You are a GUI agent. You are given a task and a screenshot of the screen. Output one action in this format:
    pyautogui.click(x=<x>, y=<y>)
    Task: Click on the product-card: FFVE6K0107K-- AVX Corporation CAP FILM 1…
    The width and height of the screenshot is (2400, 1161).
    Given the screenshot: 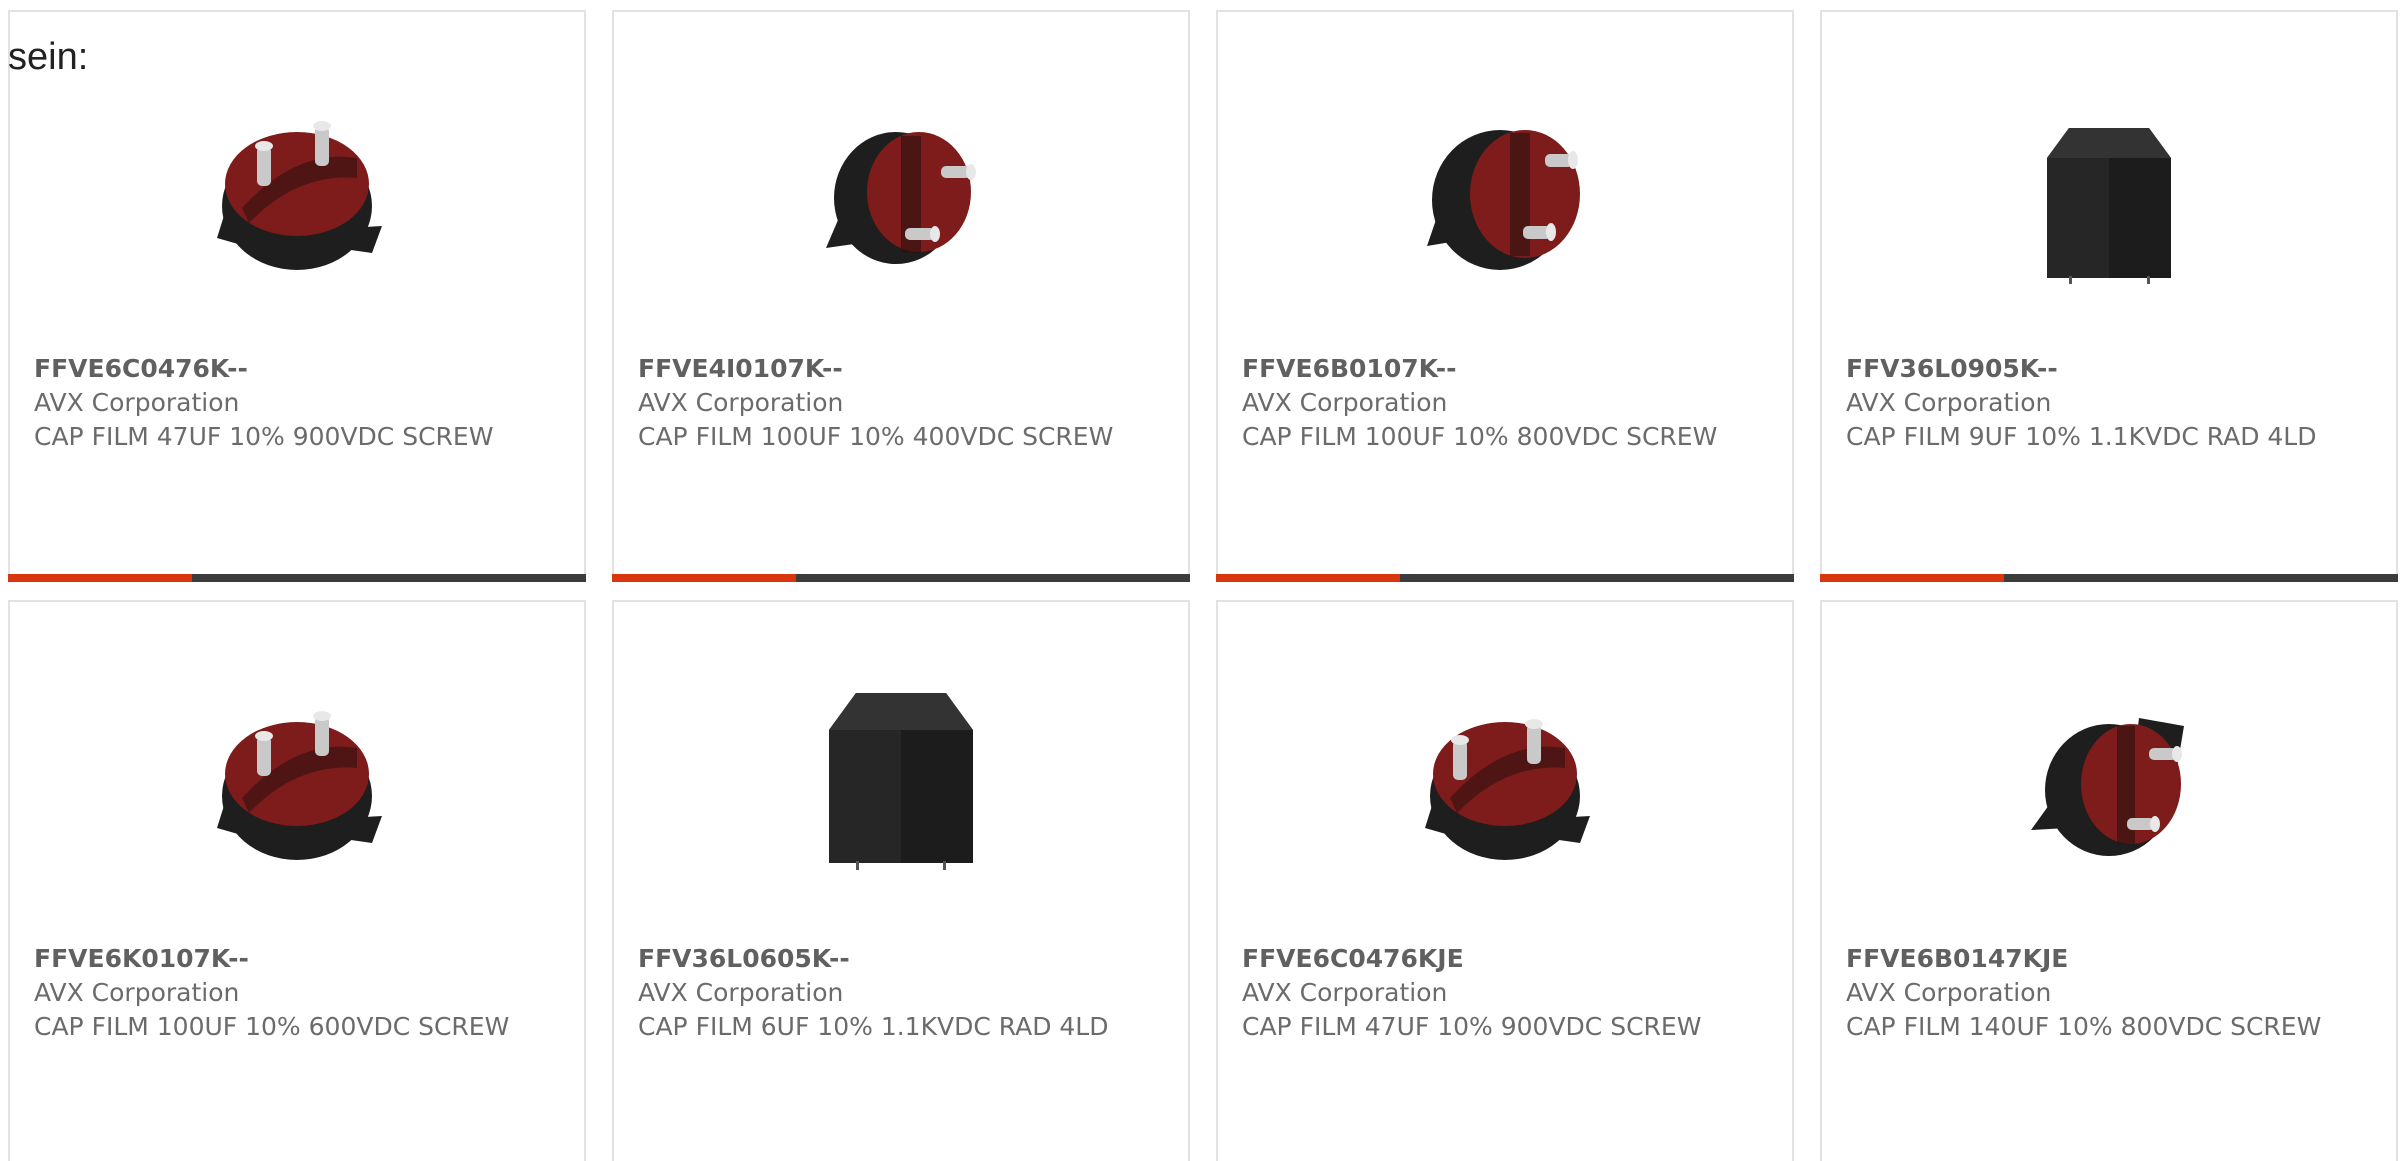 What is the action you would take?
    pyautogui.click(x=297, y=880)
    